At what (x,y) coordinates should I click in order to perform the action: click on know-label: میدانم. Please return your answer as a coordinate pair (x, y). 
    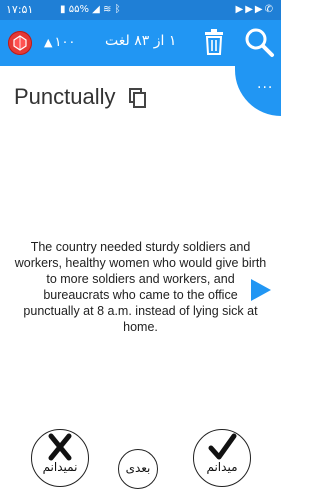
    Looking at the image, I should click on (222, 467).